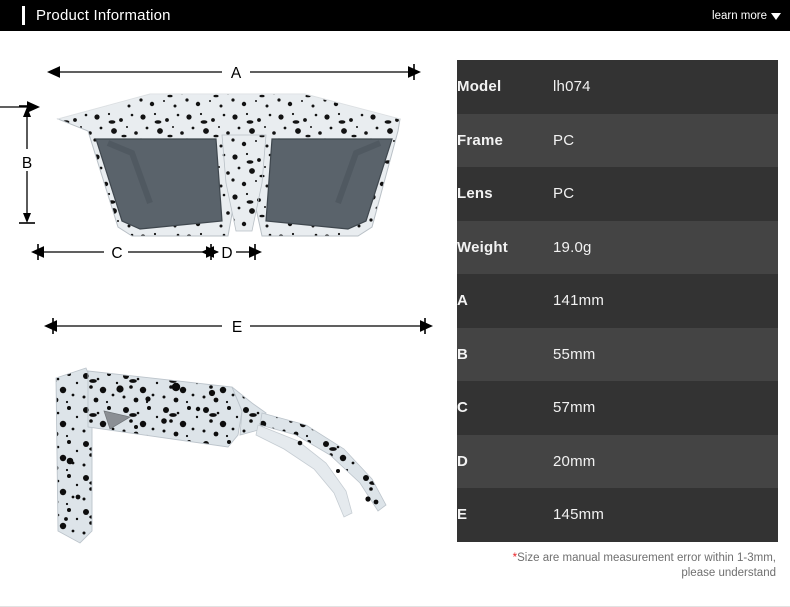 The image size is (790, 607). I want to click on dimension-arrow-d: D, so click(231, 253).